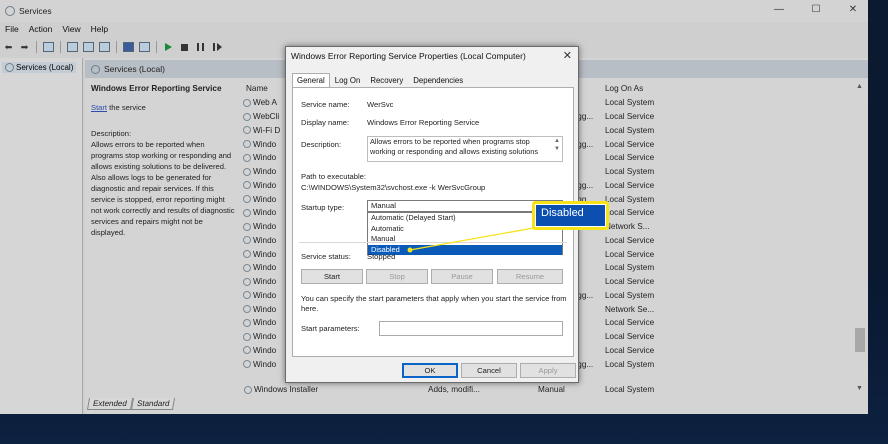 This screenshot has height=444, width=888. I want to click on service-name: Windows Installer, so click(286, 389).